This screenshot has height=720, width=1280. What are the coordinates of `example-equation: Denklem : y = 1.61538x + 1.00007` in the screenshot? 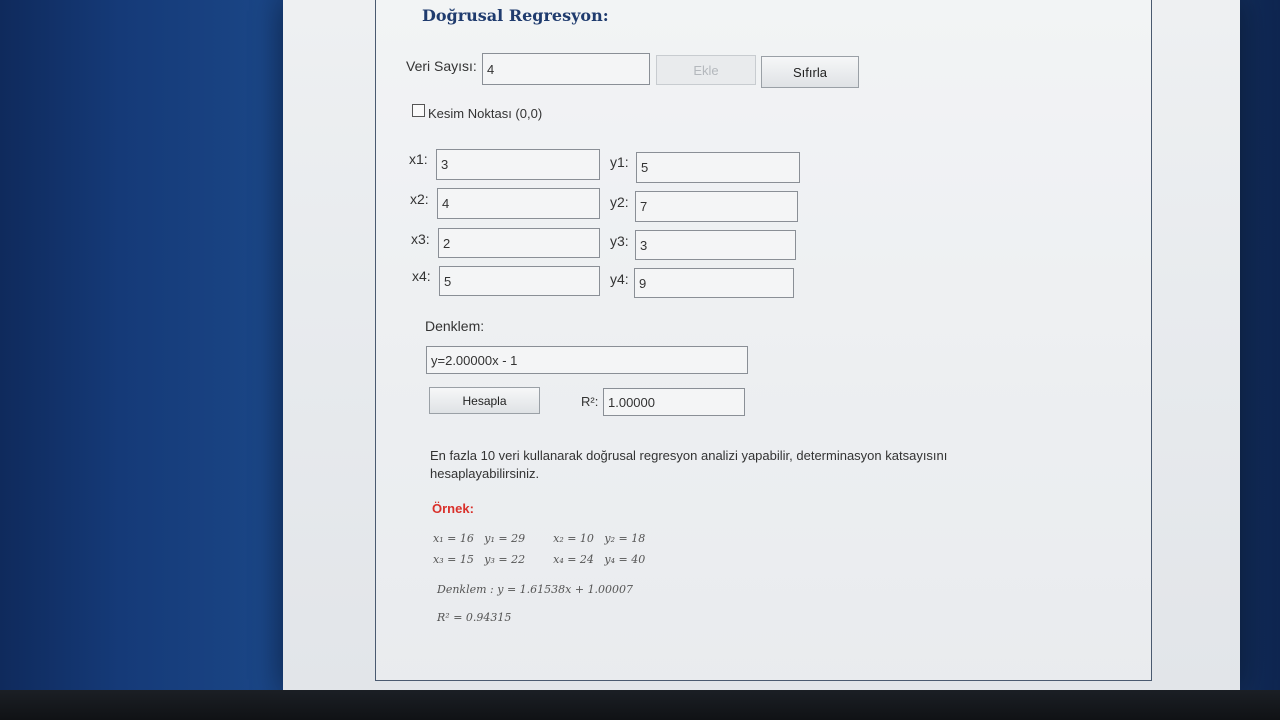 It's located at (535, 589).